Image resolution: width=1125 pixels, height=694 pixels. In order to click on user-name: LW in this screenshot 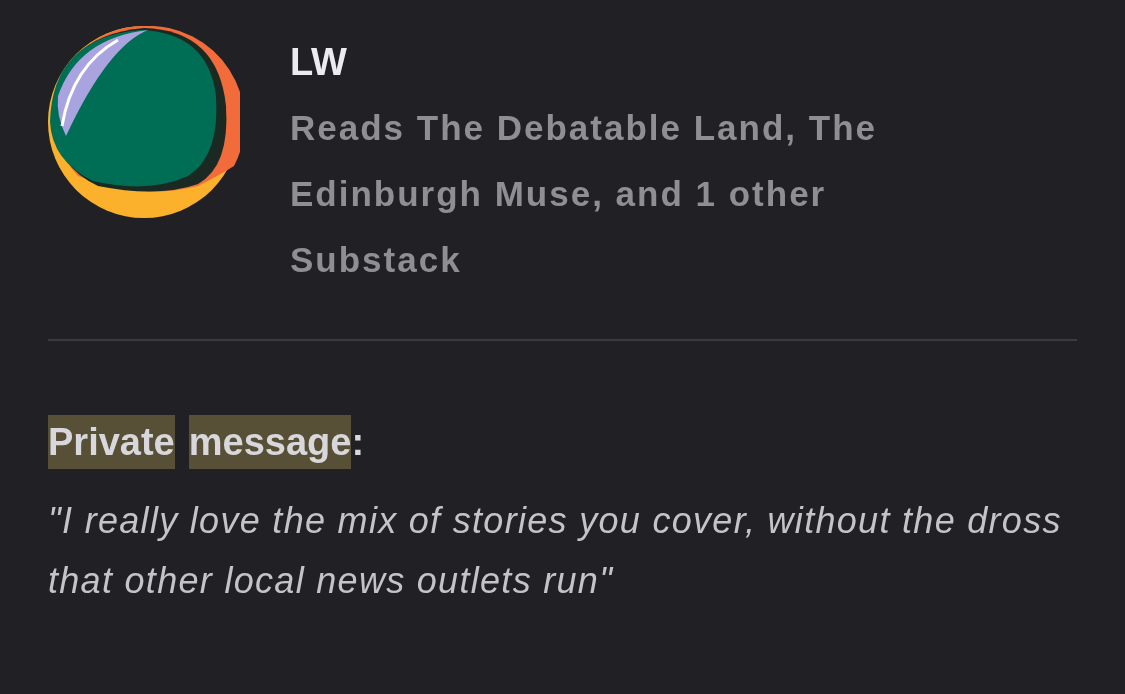, I will do `click(319, 62)`.